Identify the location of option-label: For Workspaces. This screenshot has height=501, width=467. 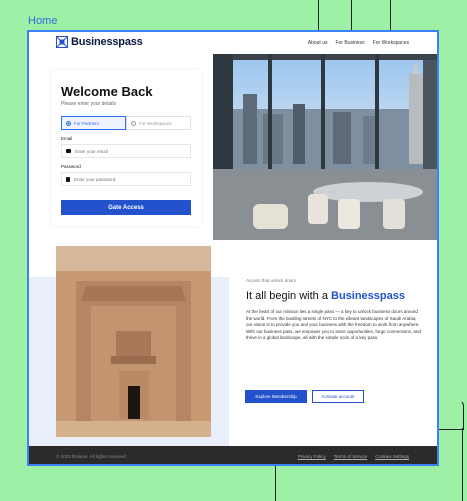
(155, 123).